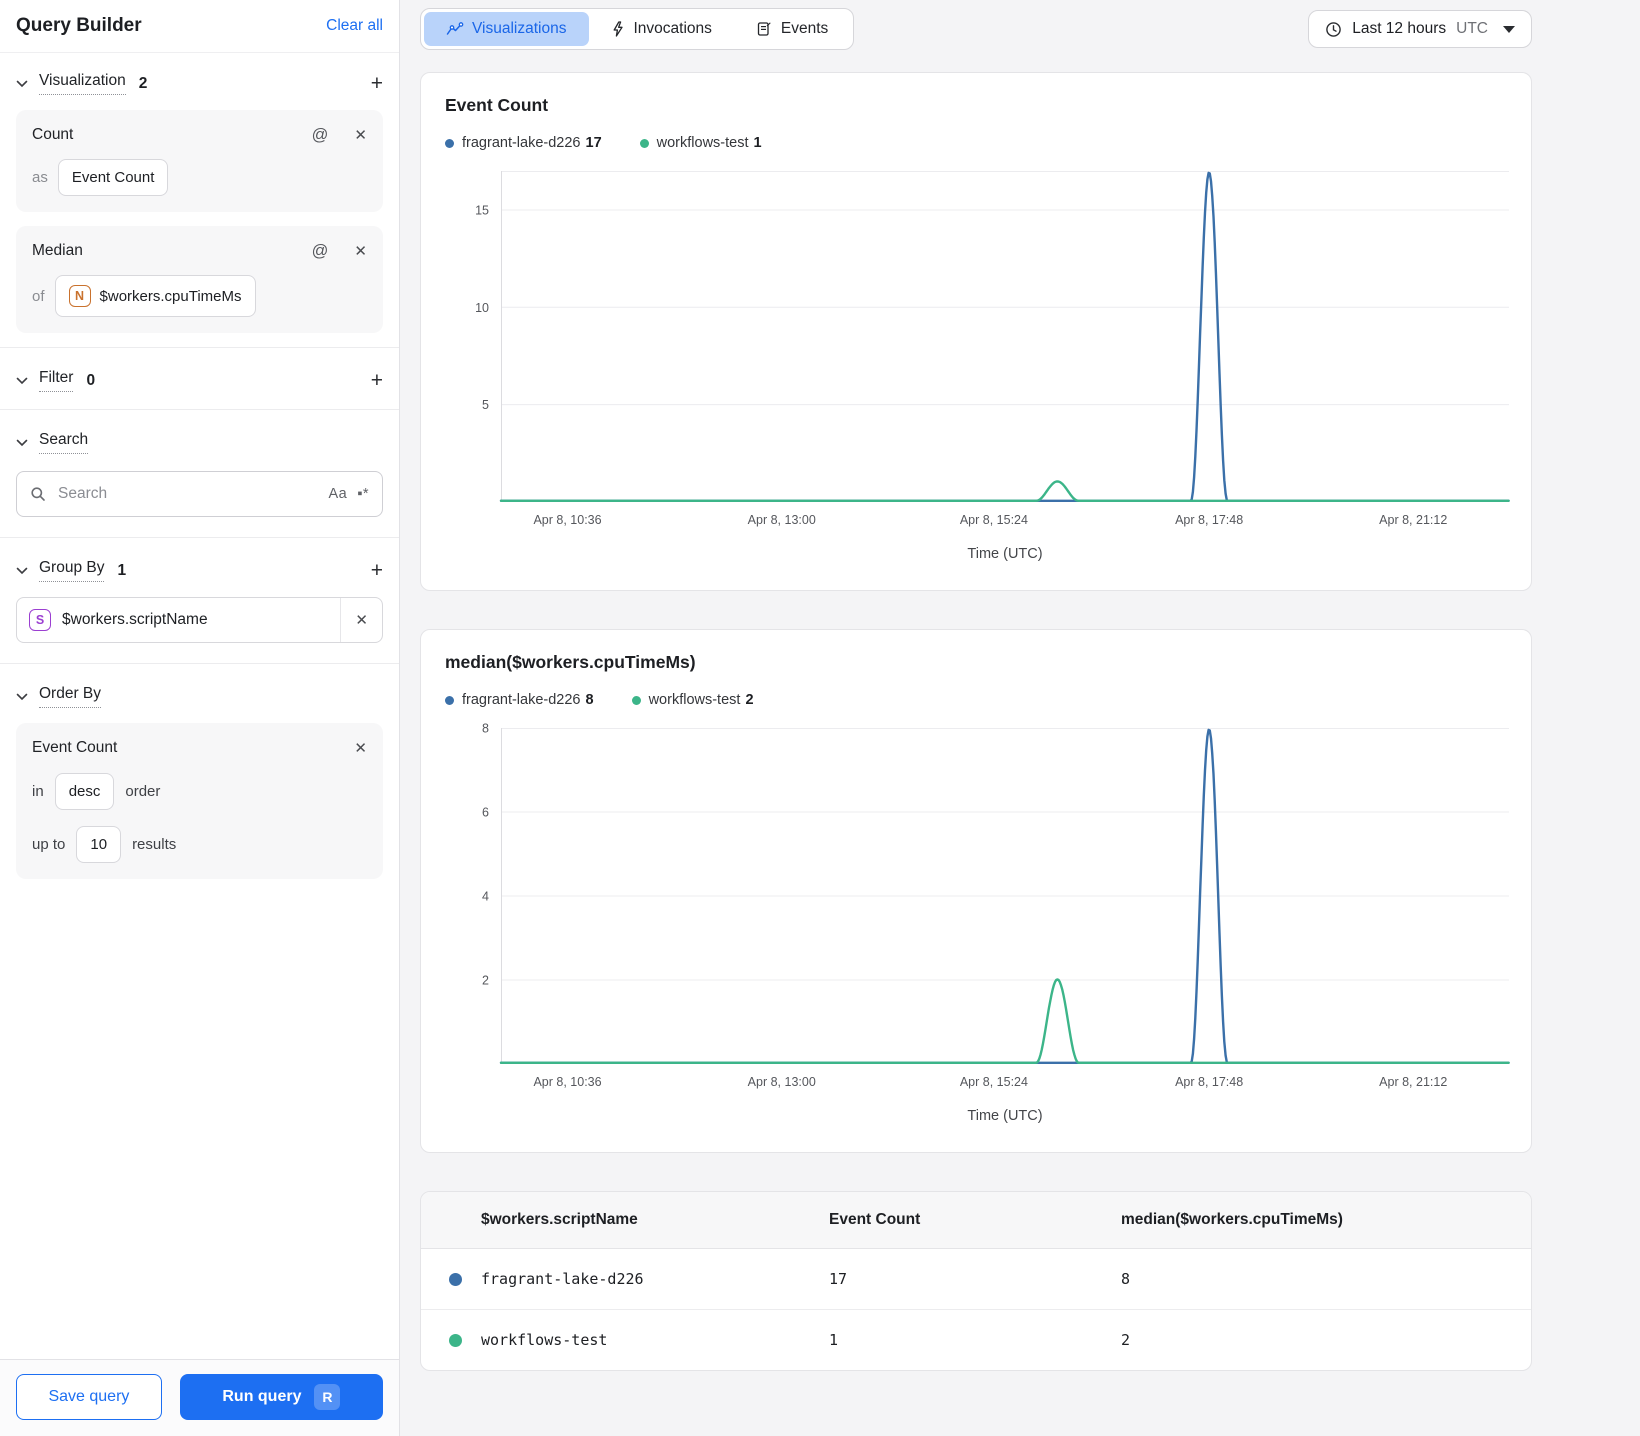 The image size is (1640, 1436). Describe the element at coordinates (1004, 491) in the screenshot. I see `series-line-workflows-test` at that location.